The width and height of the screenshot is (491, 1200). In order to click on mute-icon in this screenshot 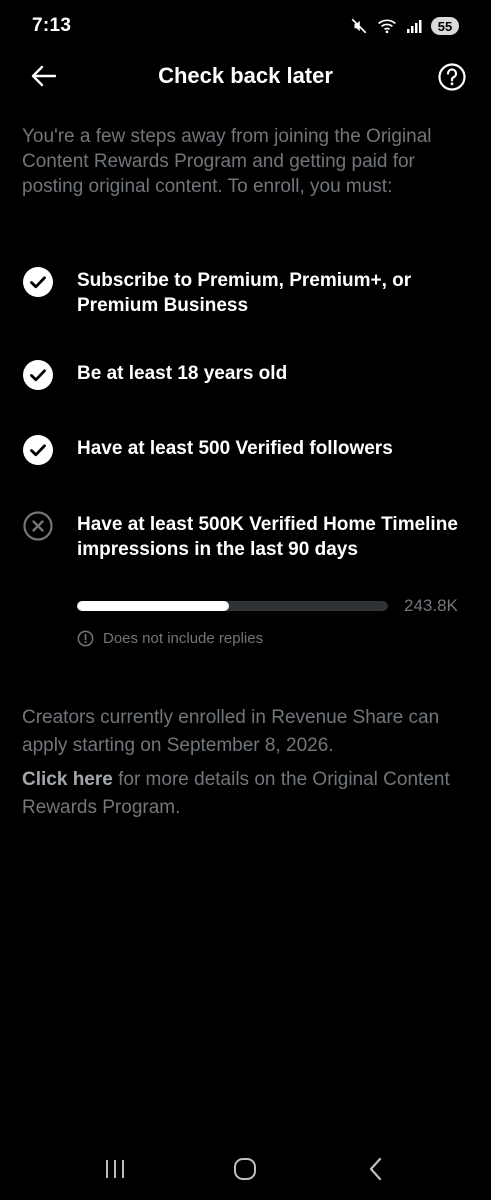, I will do `click(359, 26)`.